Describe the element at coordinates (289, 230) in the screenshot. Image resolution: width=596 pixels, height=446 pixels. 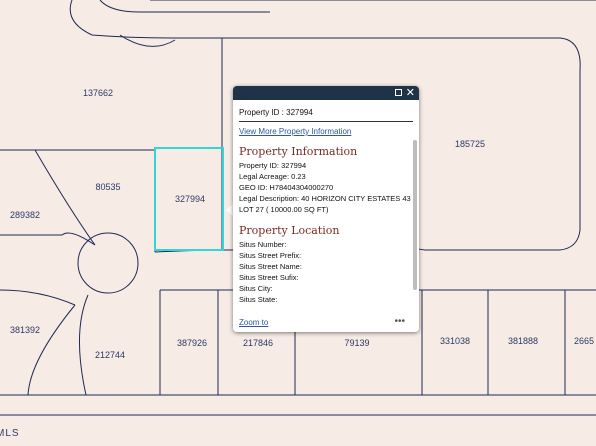
I see `property-location-heading: Property Location` at that location.